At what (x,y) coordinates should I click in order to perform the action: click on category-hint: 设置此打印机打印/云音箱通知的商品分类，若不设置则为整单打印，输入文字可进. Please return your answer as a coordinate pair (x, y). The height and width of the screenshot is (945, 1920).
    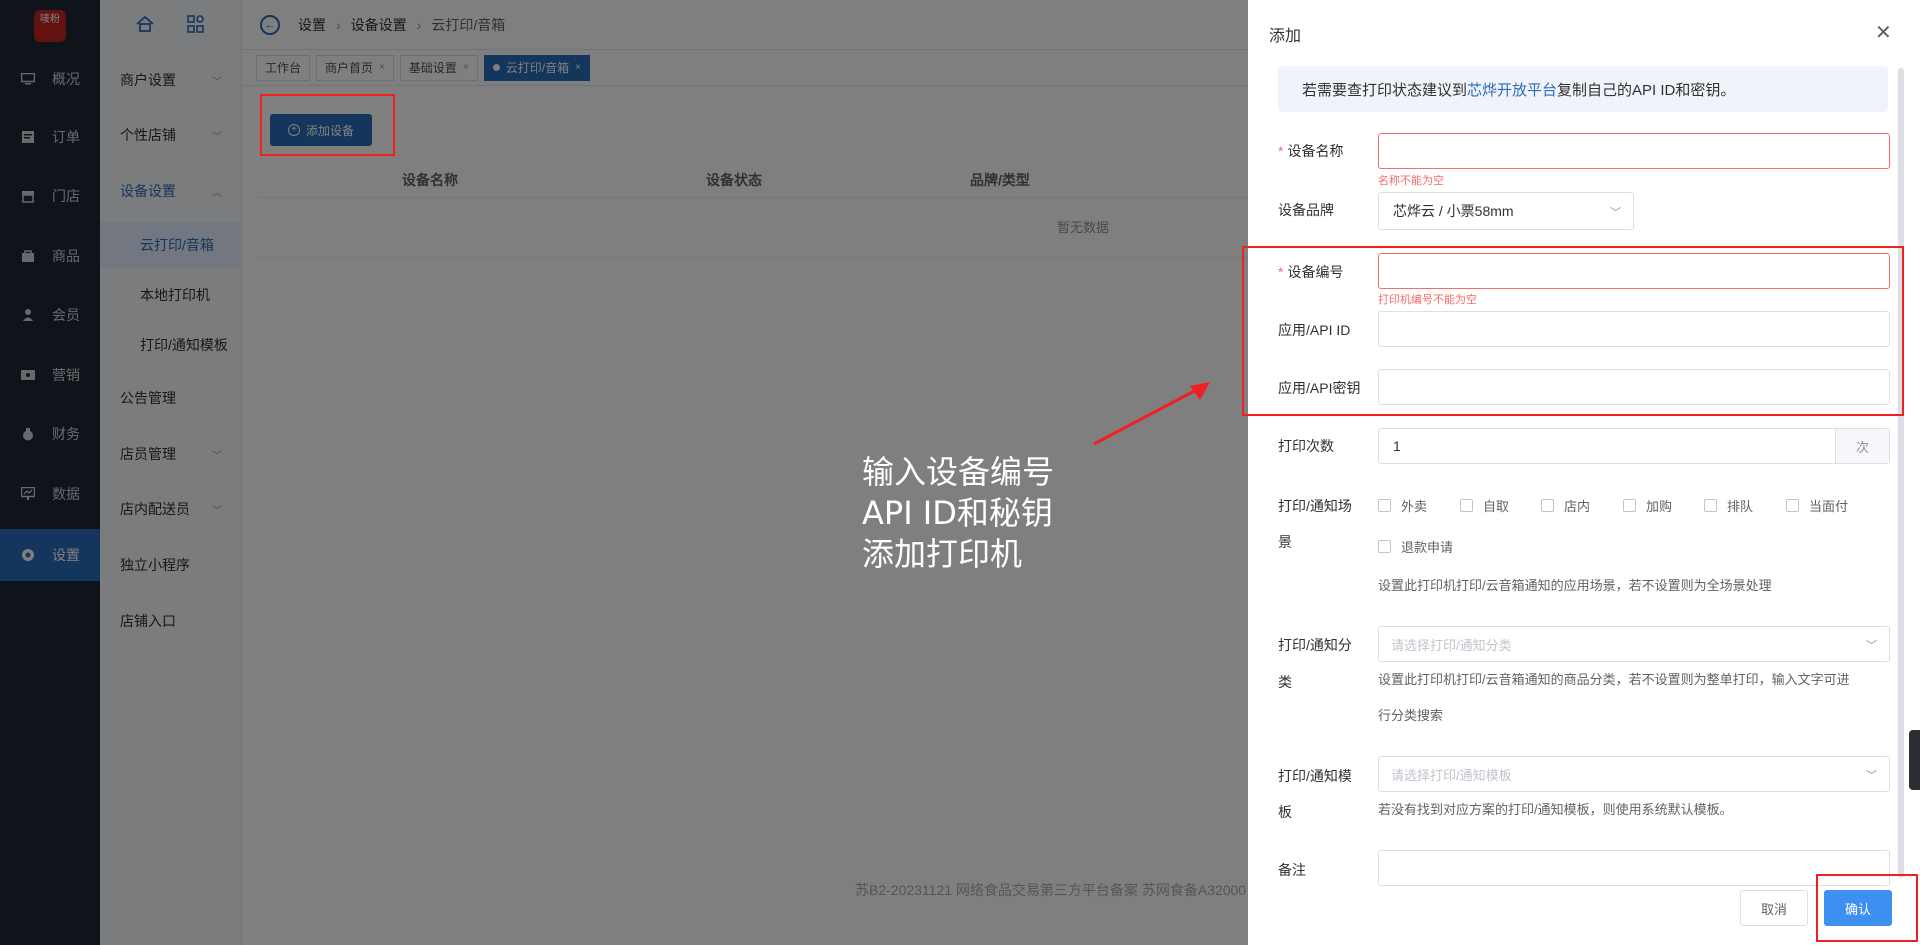
    Looking at the image, I should click on (1614, 679).